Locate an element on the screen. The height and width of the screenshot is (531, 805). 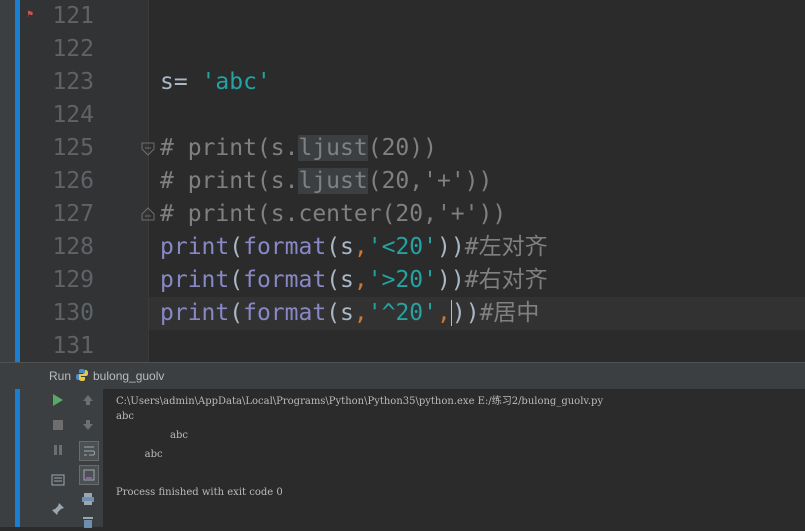
comment-text: #左对齐 is located at coordinates (506, 247).